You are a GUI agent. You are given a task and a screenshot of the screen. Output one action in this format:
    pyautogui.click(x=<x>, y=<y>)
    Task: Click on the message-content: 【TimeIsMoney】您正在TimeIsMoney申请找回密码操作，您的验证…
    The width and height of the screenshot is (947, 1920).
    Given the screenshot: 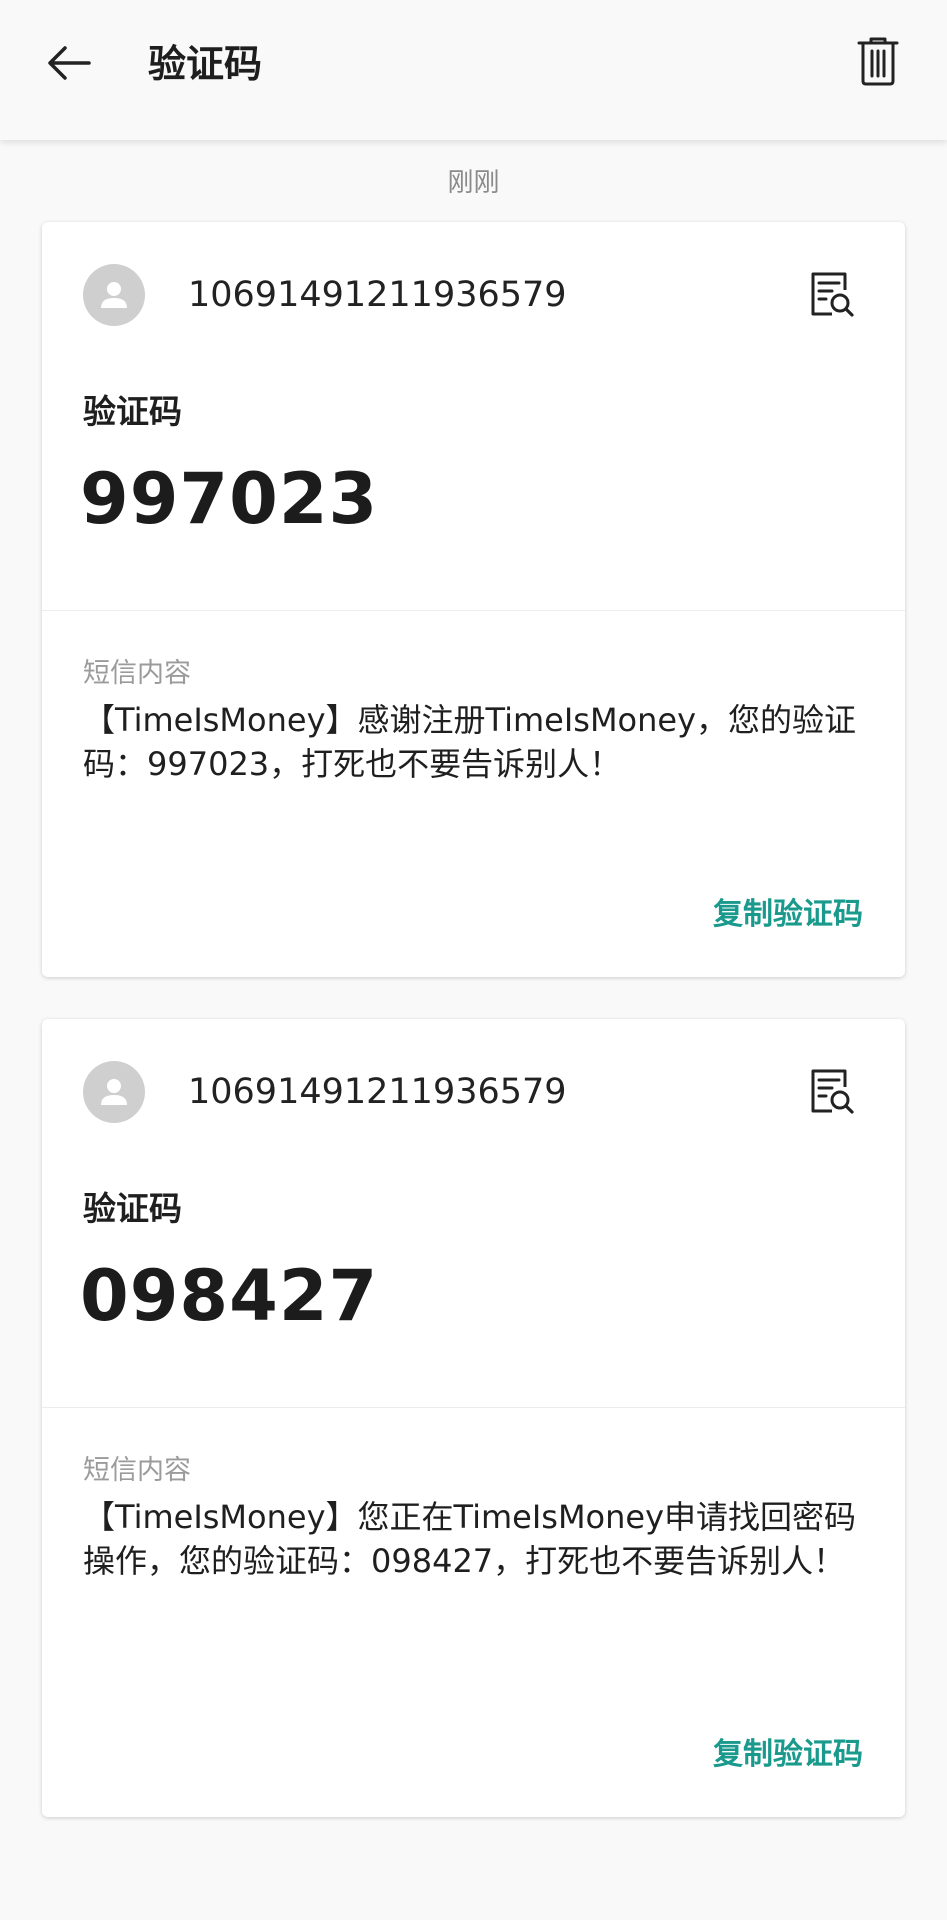 What is the action you would take?
    pyautogui.click(x=470, y=1539)
    